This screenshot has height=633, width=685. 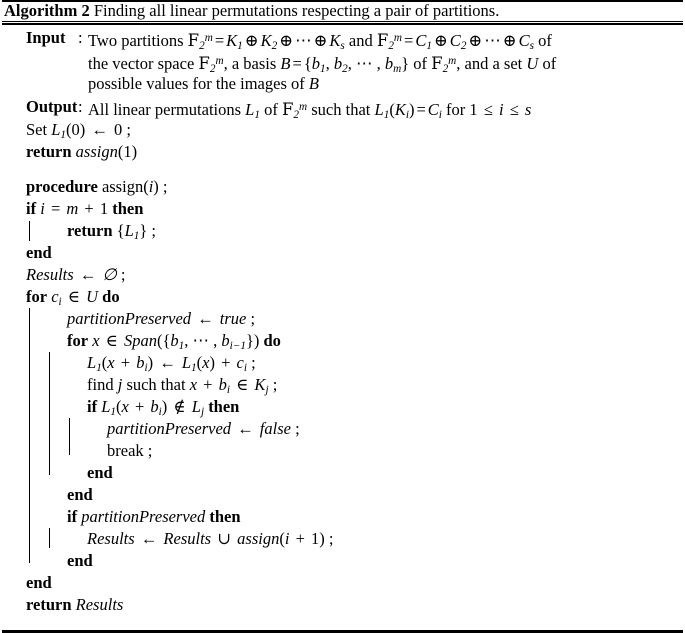 What do you see at coordinates (100, 472) in the screenshot?
I see `code-line-end-if-notin: end` at bounding box center [100, 472].